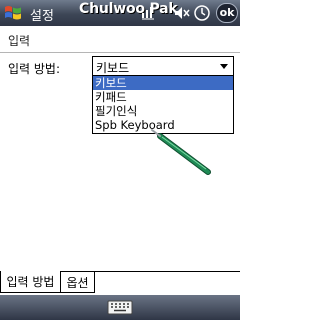 This screenshot has height=320, width=320. What do you see at coordinates (30, 282) in the screenshot?
I see `tab-input-method: 입력 방법` at bounding box center [30, 282].